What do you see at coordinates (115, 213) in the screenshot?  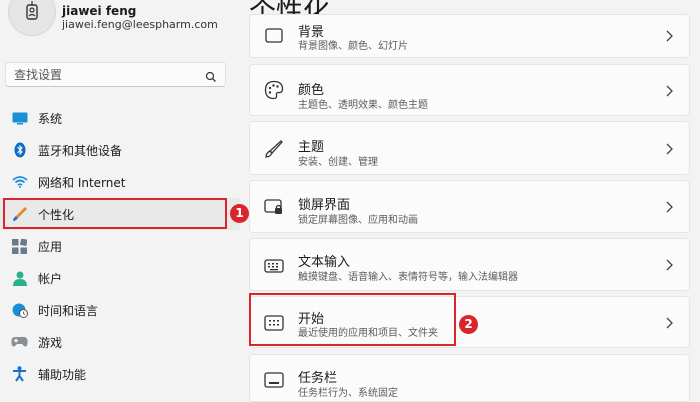 I see `highlight-box-personalization` at bounding box center [115, 213].